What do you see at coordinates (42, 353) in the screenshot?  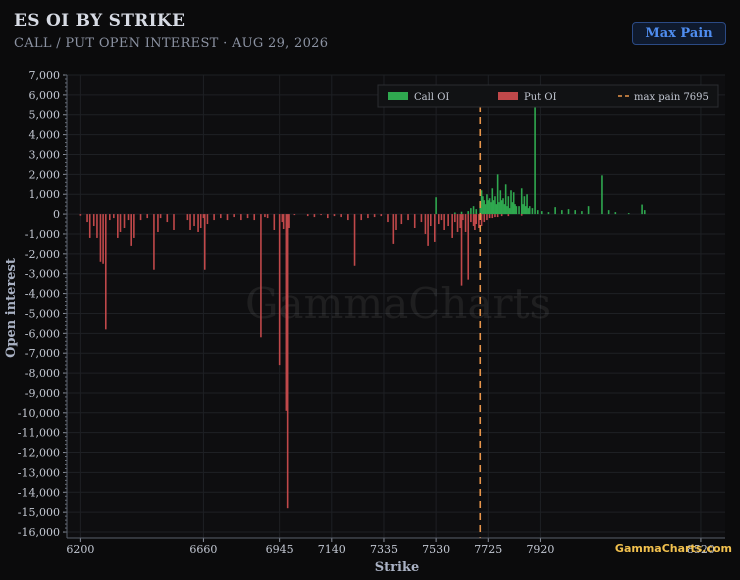 I see `y-tick-label: -7,000` at bounding box center [42, 353].